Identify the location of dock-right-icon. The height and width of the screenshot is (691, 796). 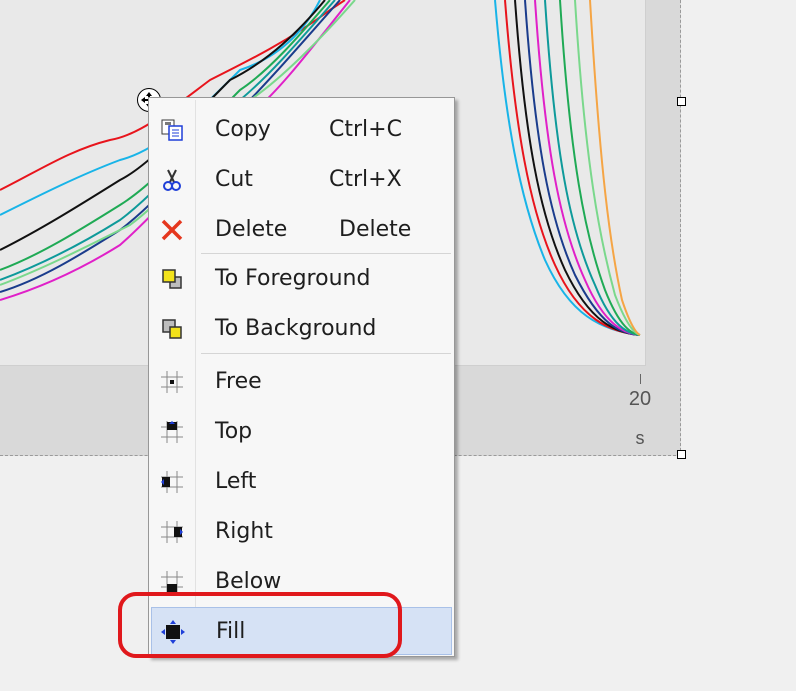
(172, 532).